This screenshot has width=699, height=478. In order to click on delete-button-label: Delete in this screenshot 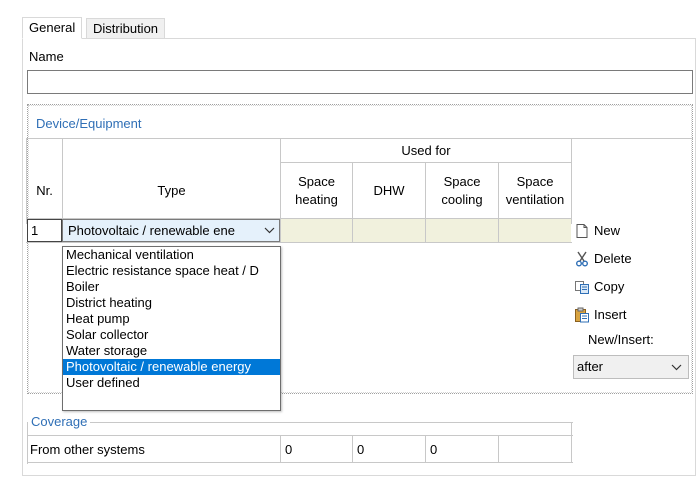, I will do `click(613, 258)`.